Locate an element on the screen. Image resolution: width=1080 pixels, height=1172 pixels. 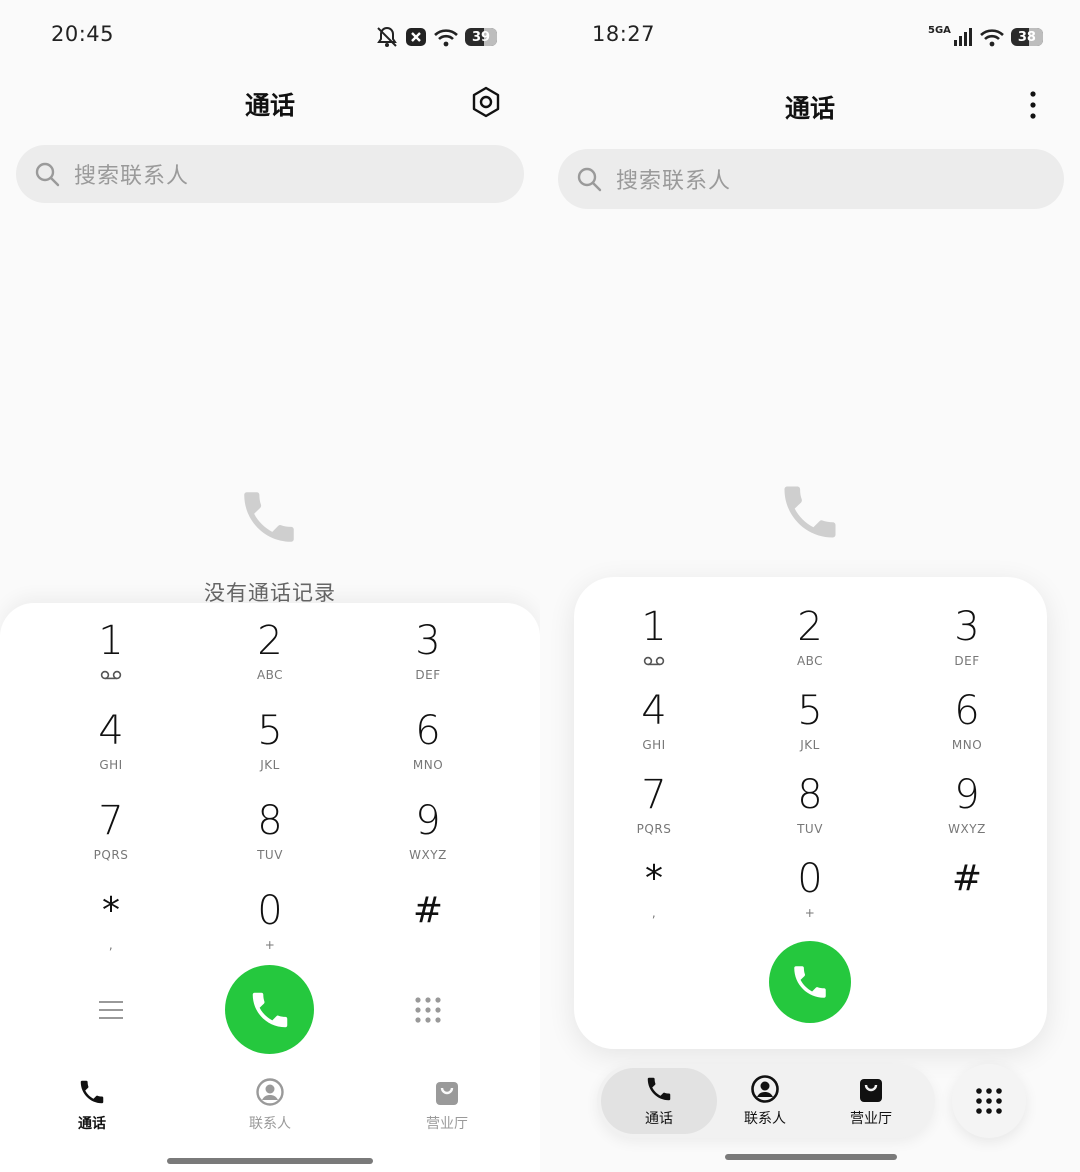
search-icon is located at coordinates (47, 174).